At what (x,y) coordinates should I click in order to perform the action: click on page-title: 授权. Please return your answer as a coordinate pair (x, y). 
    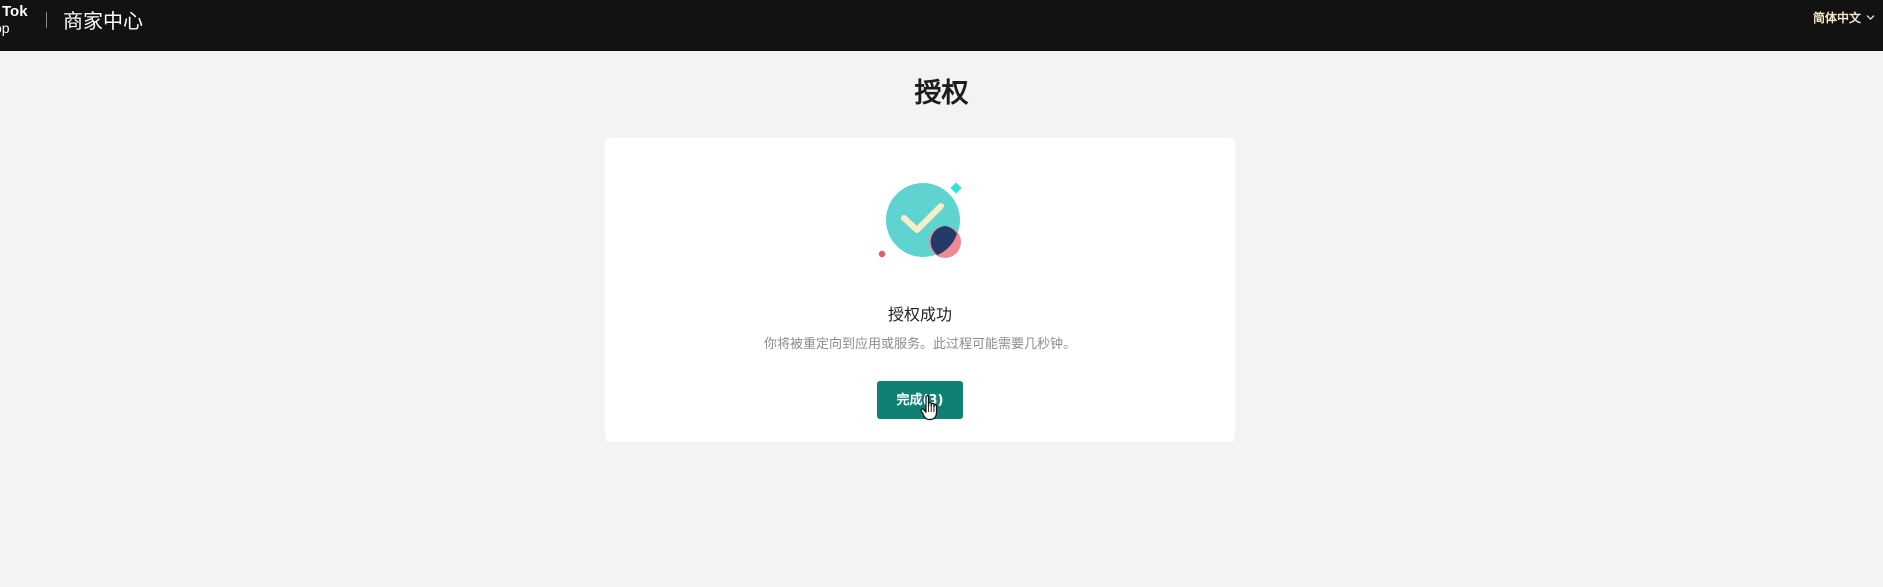
    Looking at the image, I should click on (941, 93).